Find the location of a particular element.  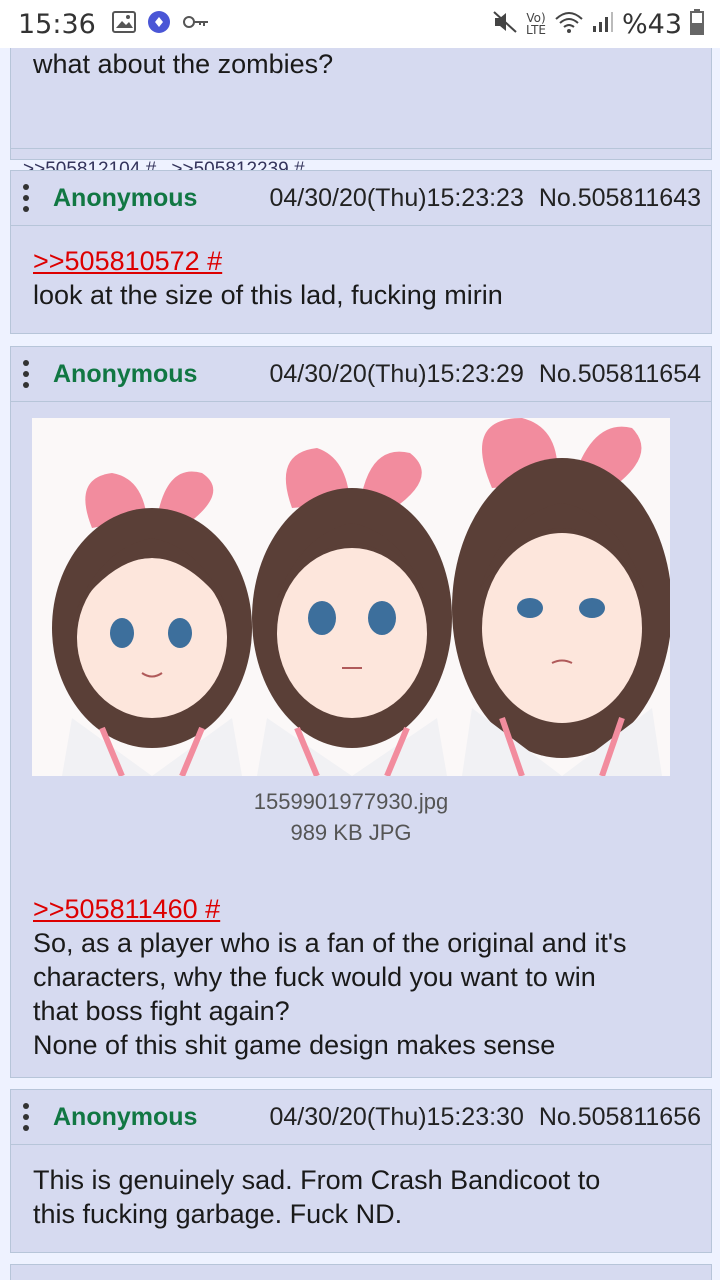

post-next is located at coordinates (361, 1272).